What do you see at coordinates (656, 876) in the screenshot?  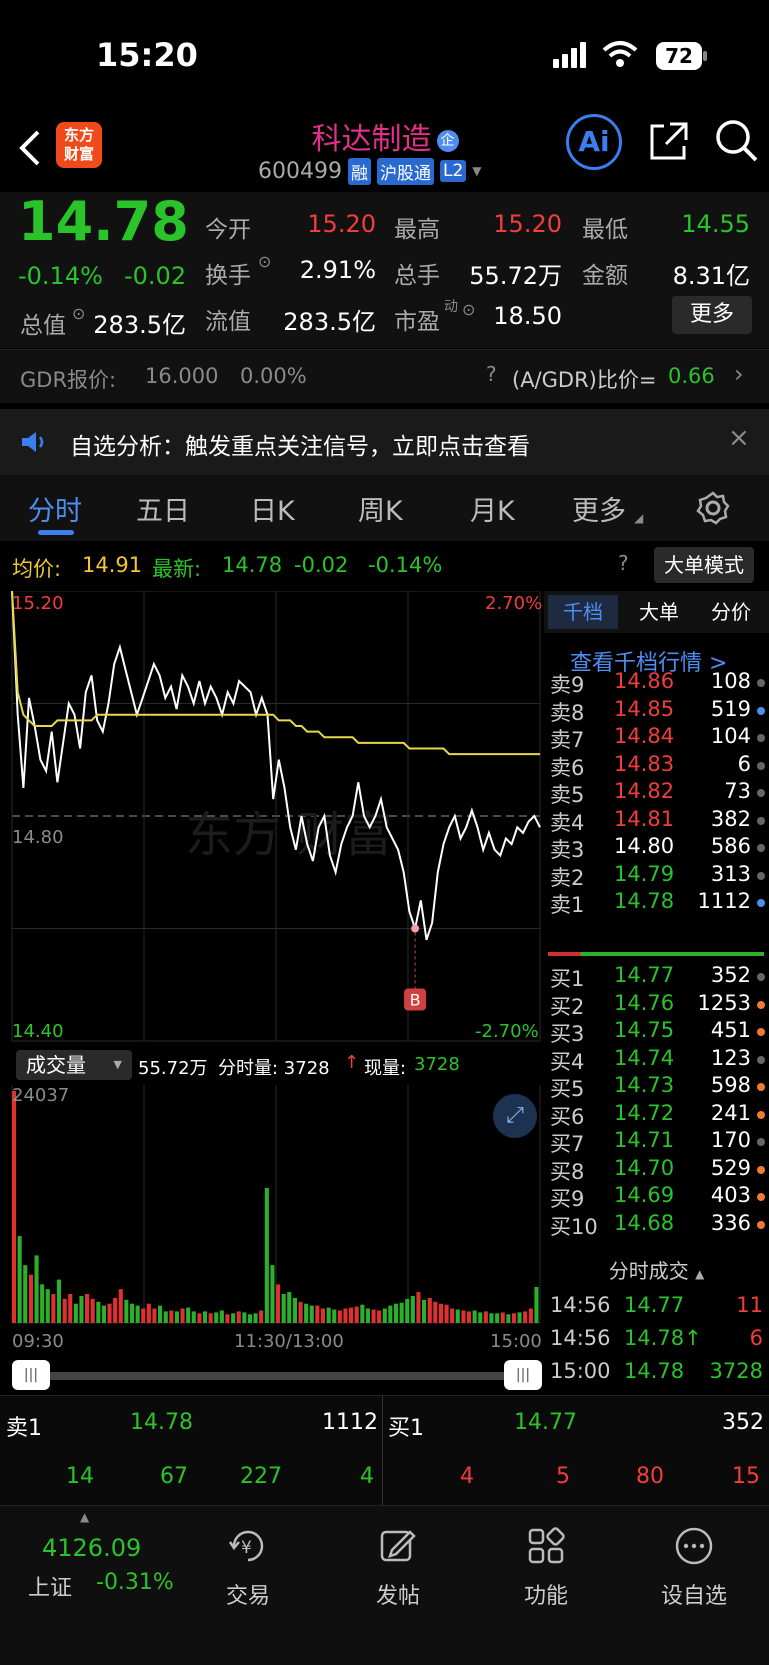 I see `ask-level-row: 卖2 14.79 313` at bounding box center [656, 876].